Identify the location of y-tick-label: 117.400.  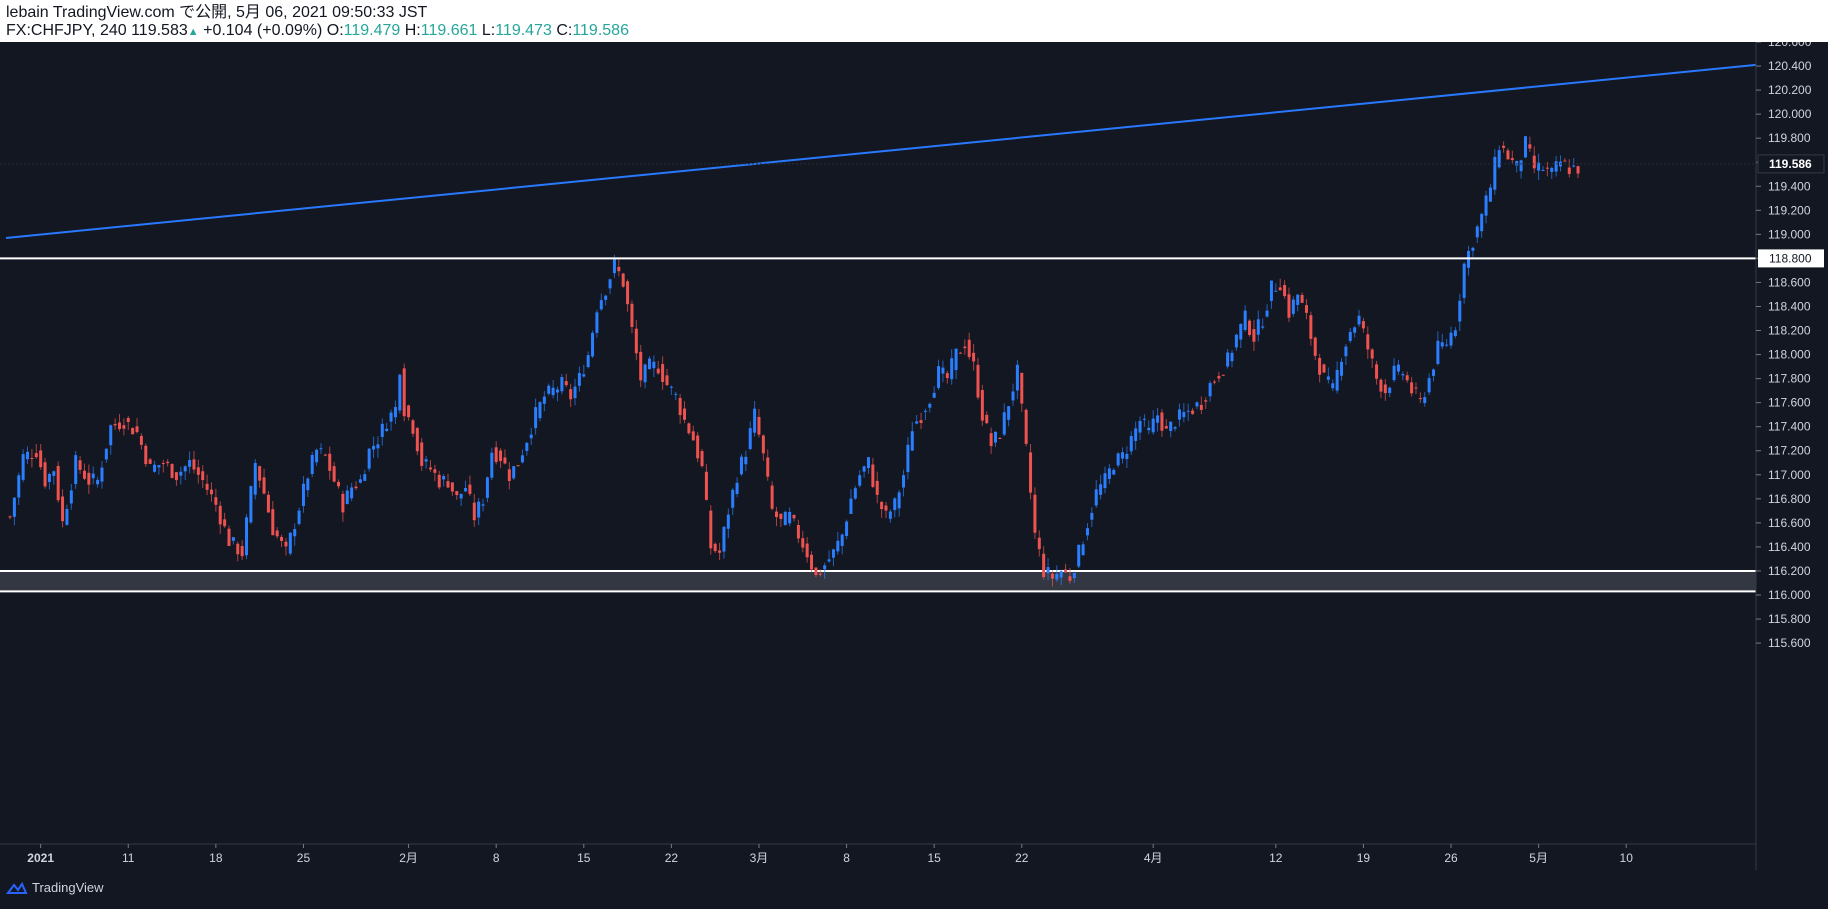
(1789, 427).